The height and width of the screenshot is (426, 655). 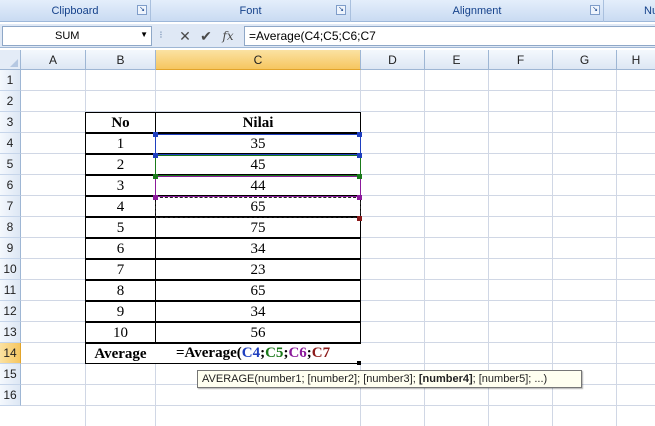 I want to click on chevron-down-icon: ▼, so click(x=144, y=34).